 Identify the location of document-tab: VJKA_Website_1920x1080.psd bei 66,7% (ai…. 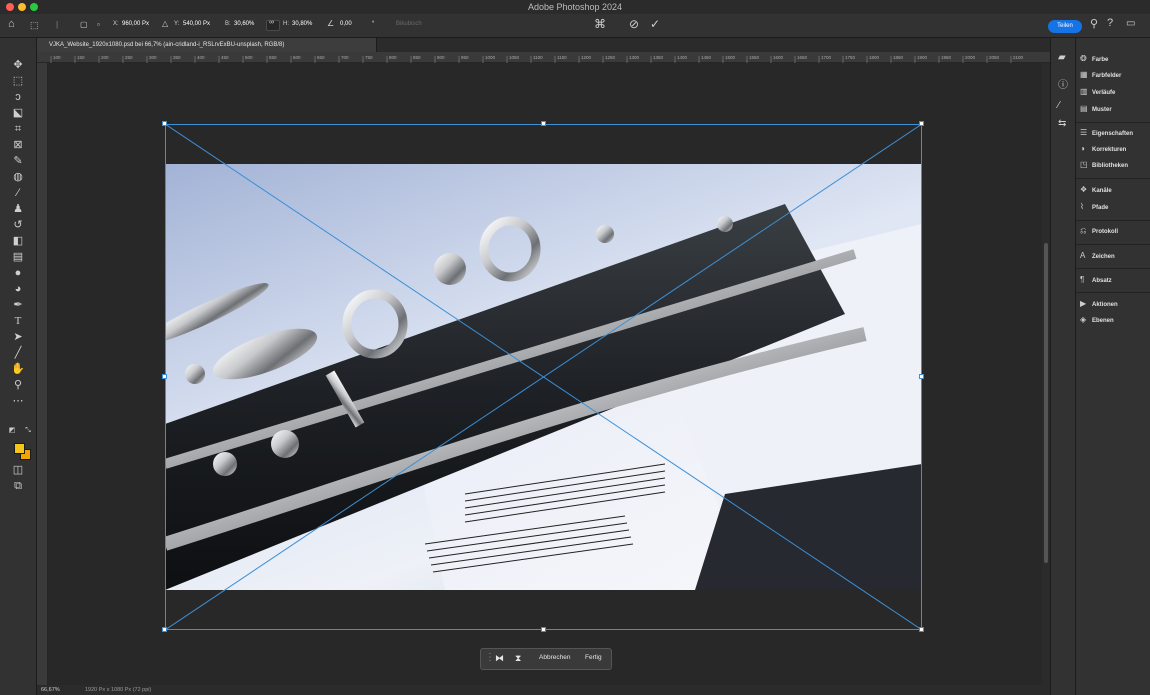
(207, 45).